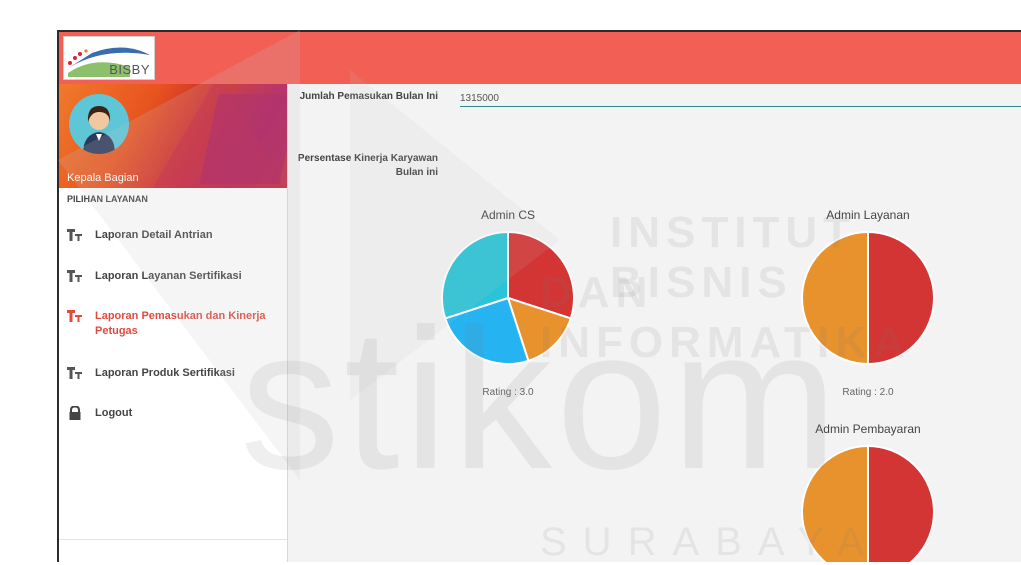 The image size is (1021, 565). I want to click on rating-admin-cs: Rating : 3.0, so click(508, 392).